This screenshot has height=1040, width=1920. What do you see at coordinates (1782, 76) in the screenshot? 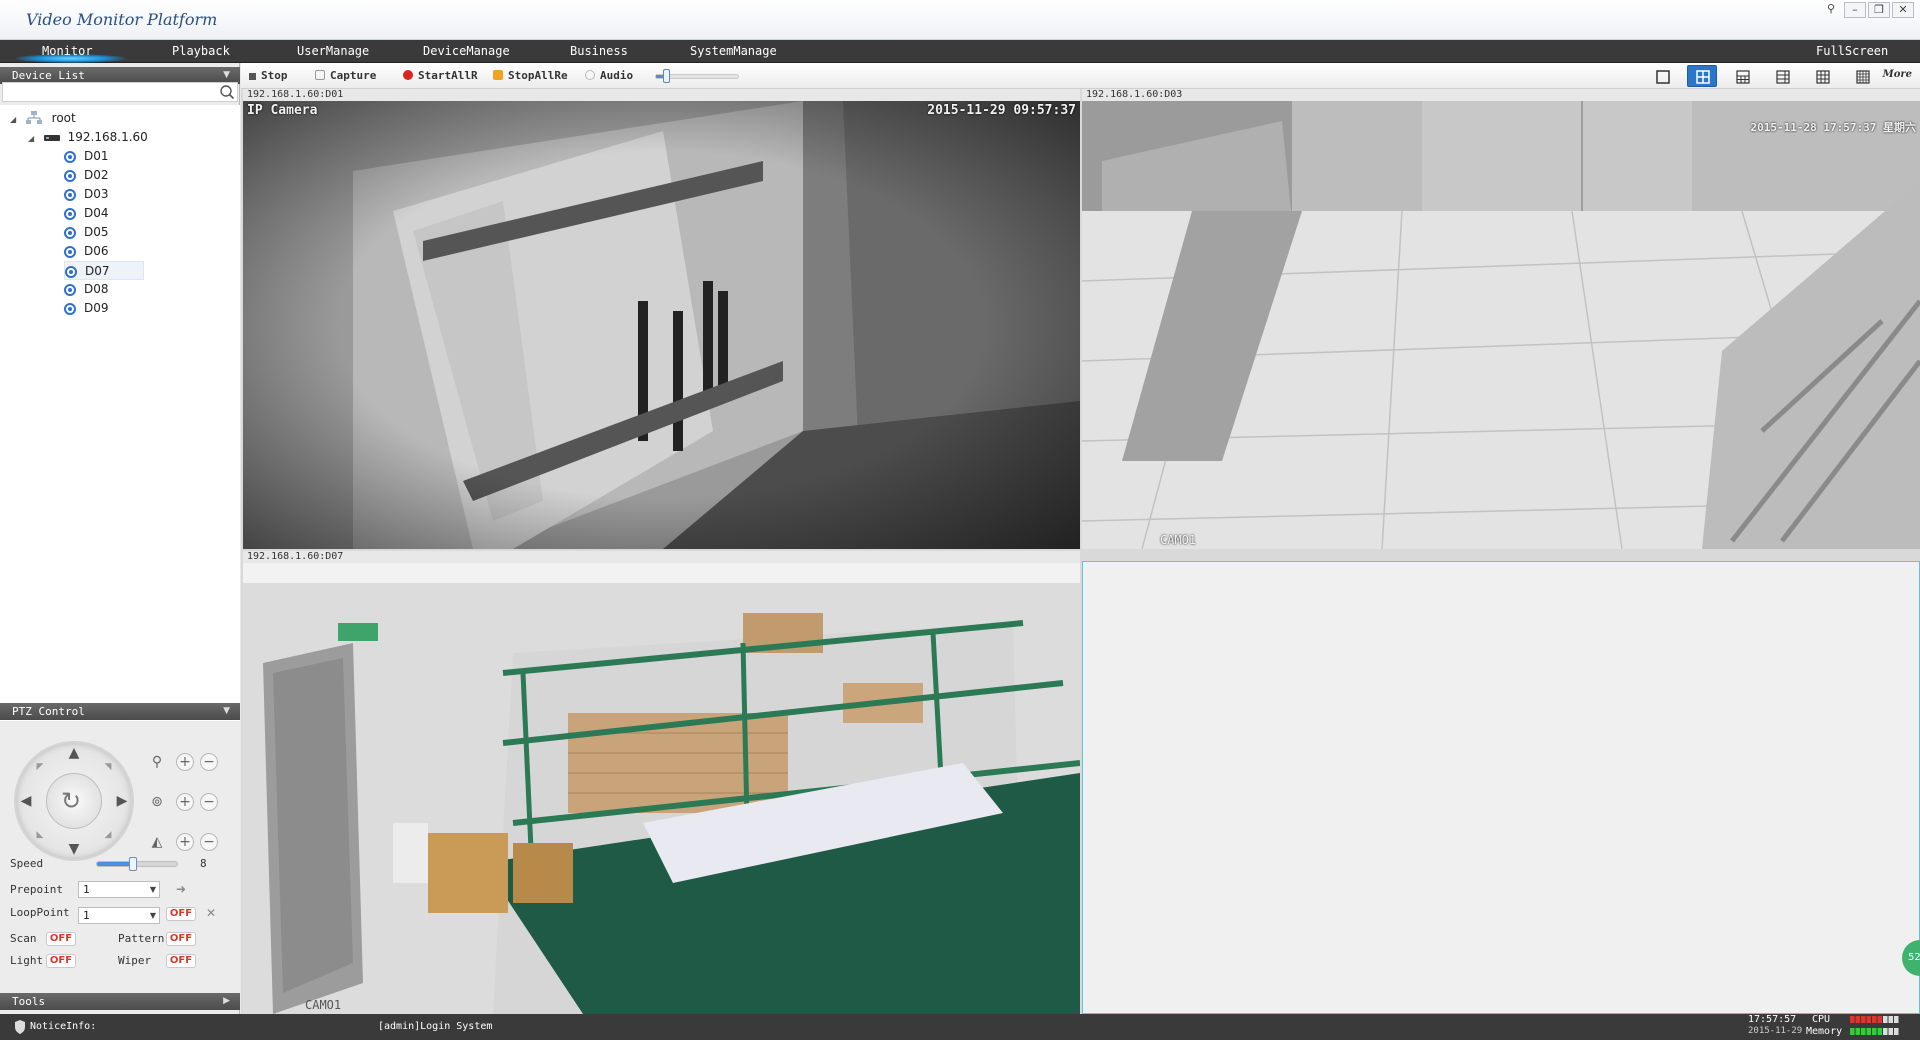
I see `layout-8-button` at bounding box center [1782, 76].